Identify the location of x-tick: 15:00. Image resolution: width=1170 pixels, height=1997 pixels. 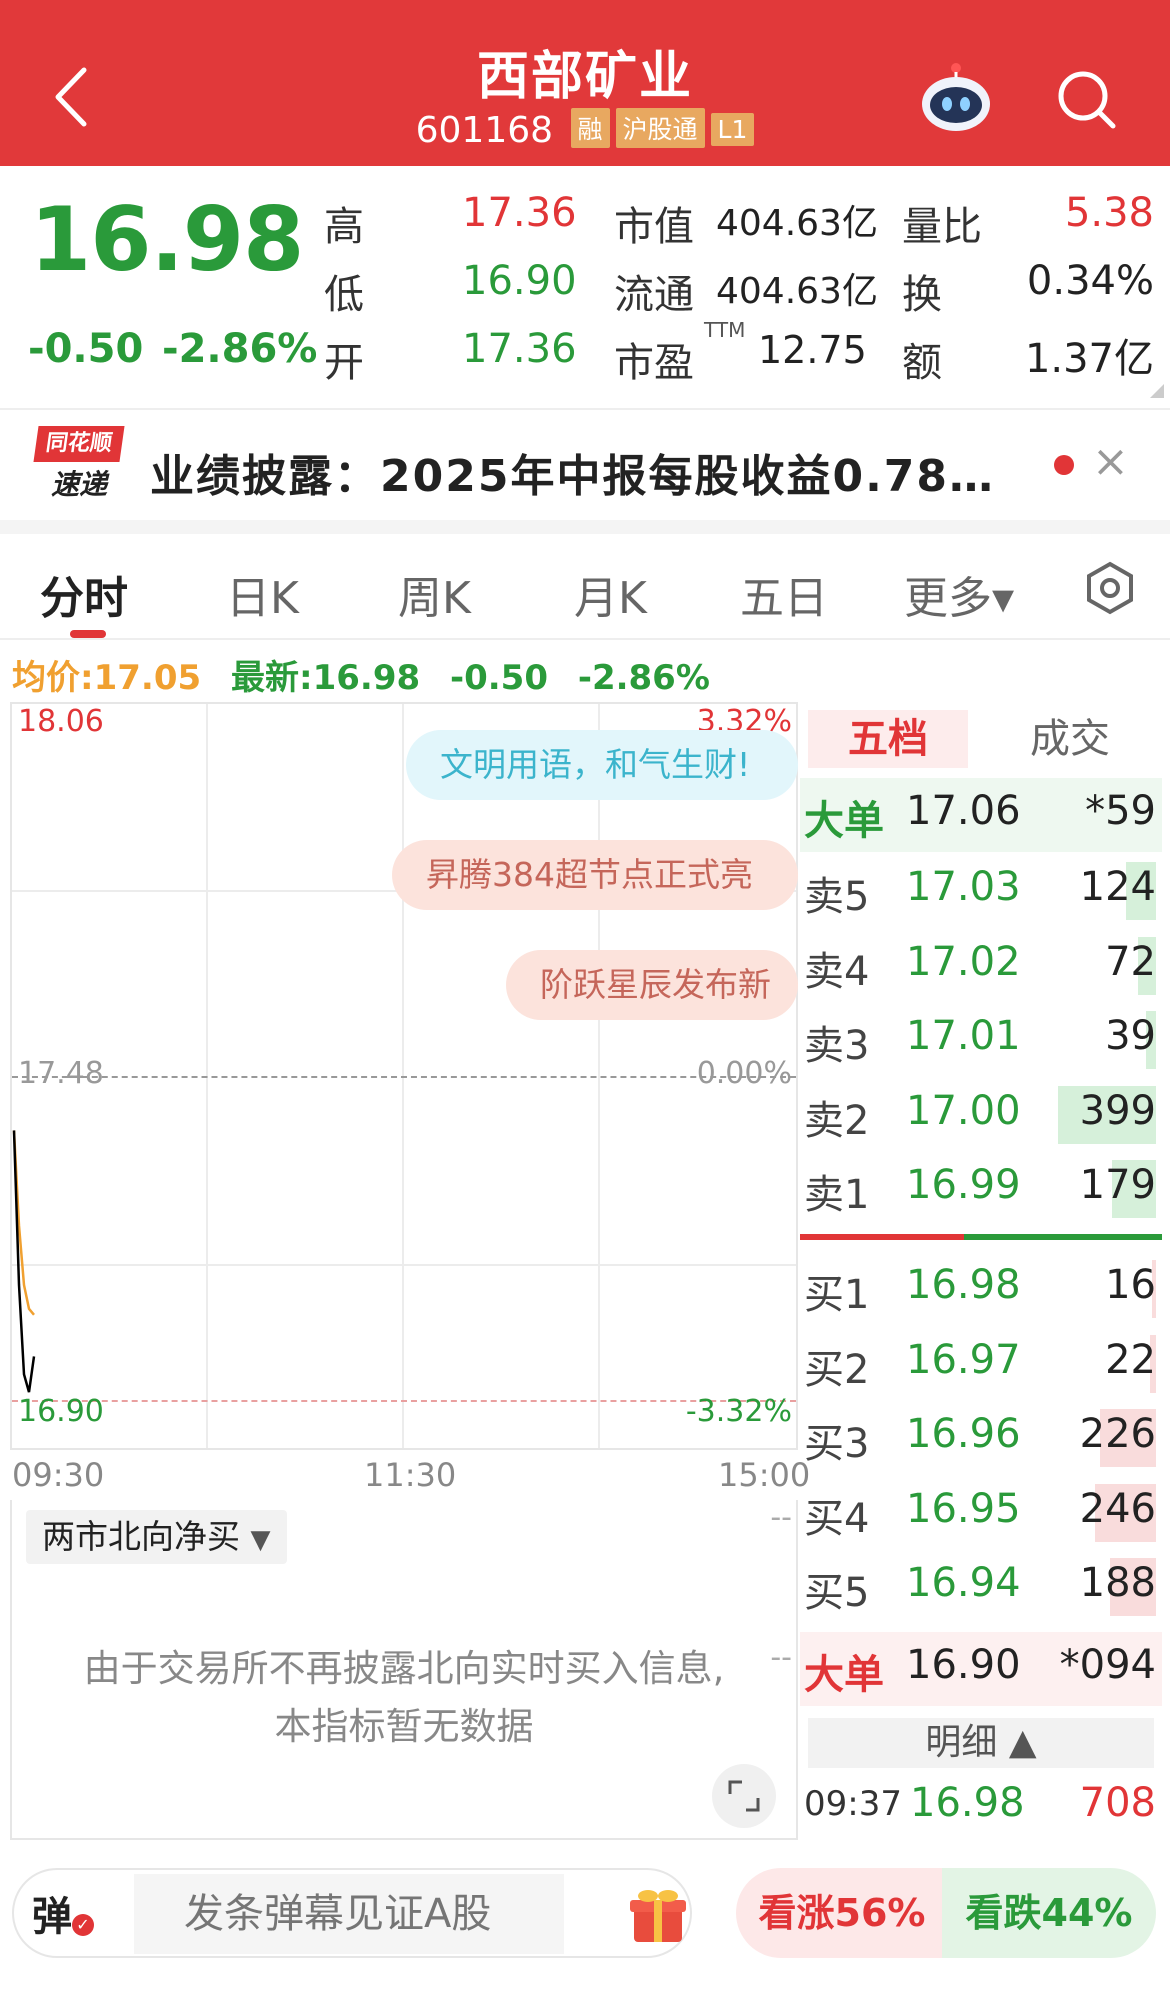
(764, 1475).